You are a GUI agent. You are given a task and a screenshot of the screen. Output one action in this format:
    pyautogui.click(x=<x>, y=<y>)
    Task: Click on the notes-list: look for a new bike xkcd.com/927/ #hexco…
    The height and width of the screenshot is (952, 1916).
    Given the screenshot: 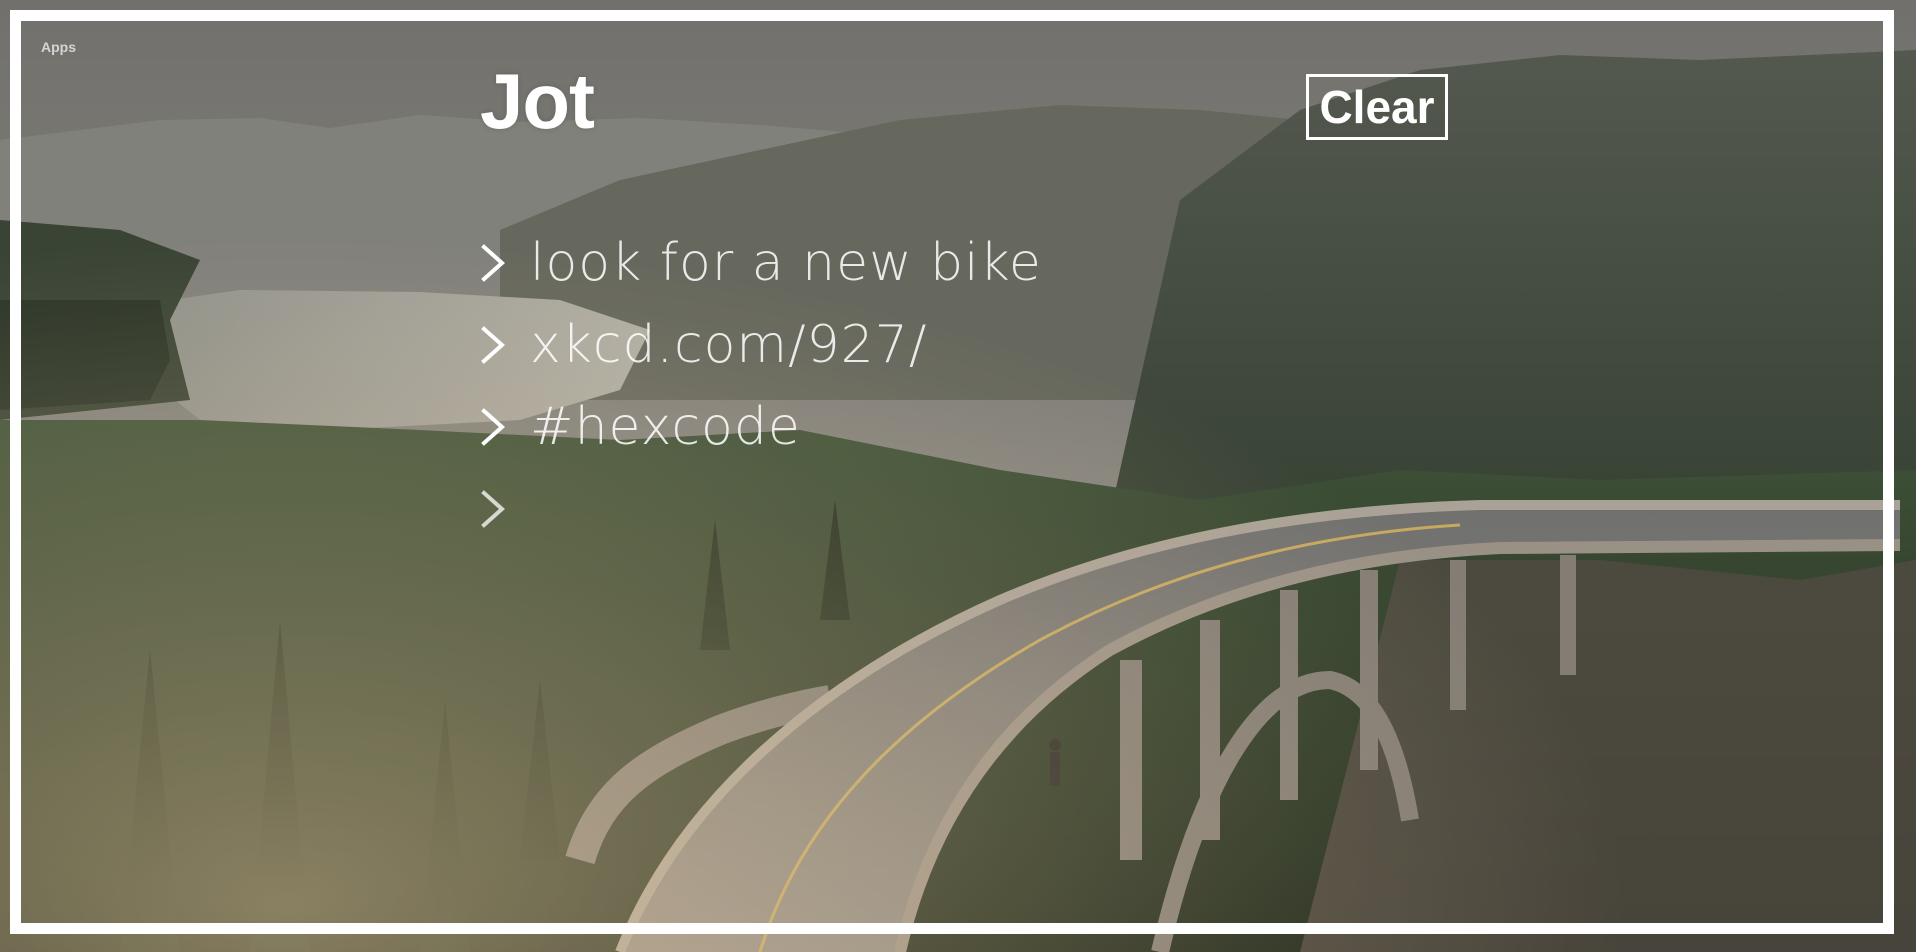 What is the action you would take?
    pyautogui.click(x=761, y=386)
    